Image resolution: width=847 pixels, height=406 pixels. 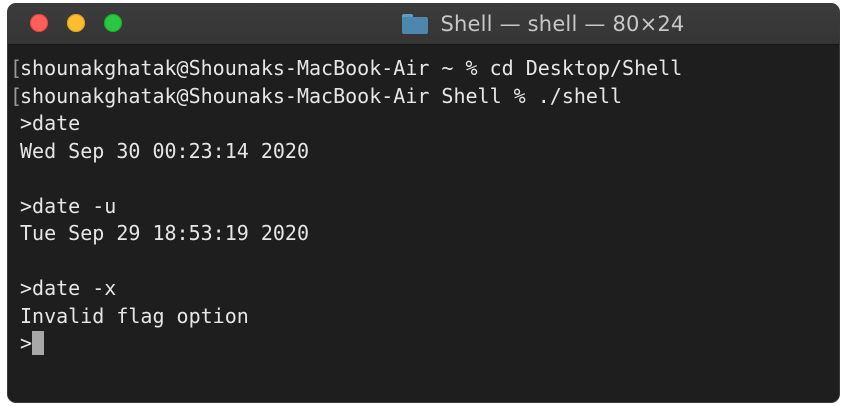 I want to click on folder-icon, so click(x=415, y=24).